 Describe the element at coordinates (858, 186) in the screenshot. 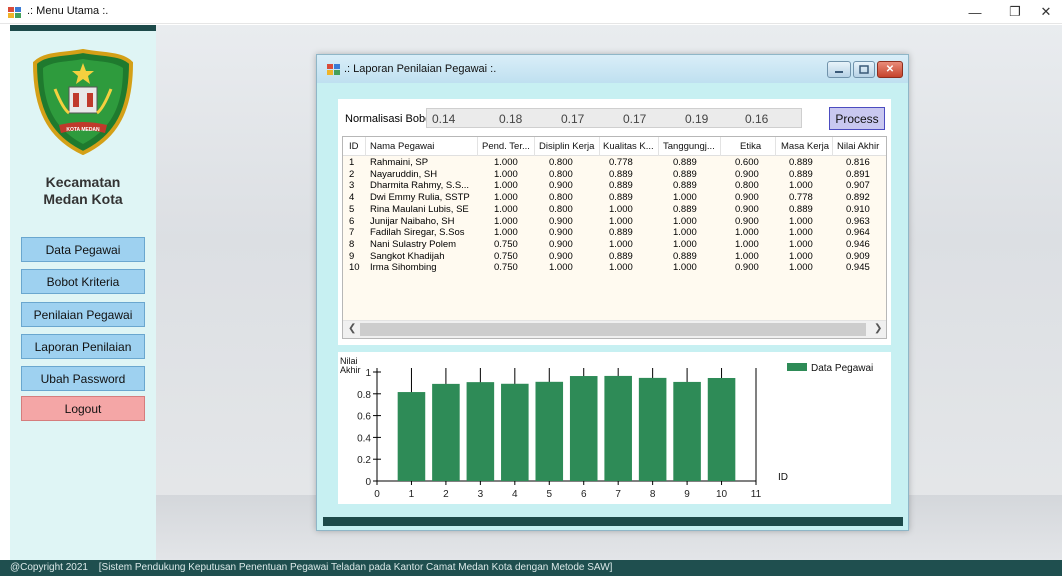

I see `table-cell: 0.907` at that location.